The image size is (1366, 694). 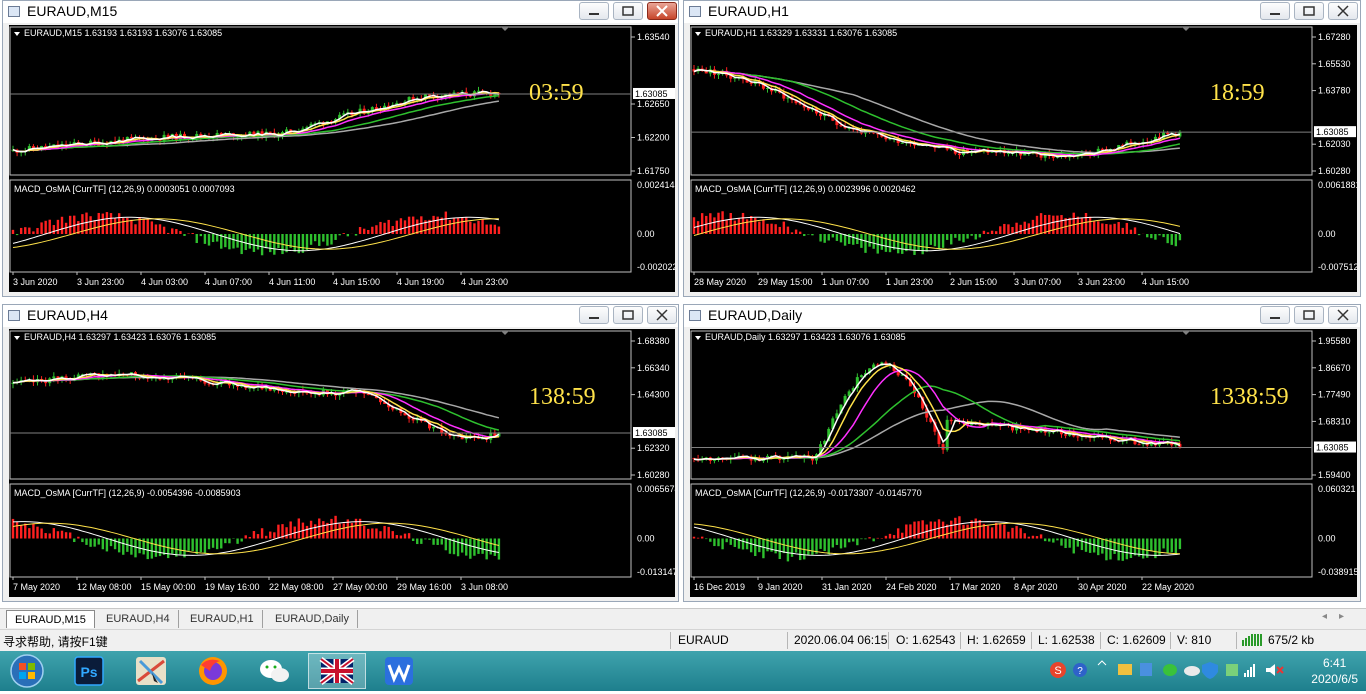 I want to click on windows-taskbar: Ps S ? 6:41 2020/6/5, so click(x=683, y=671).